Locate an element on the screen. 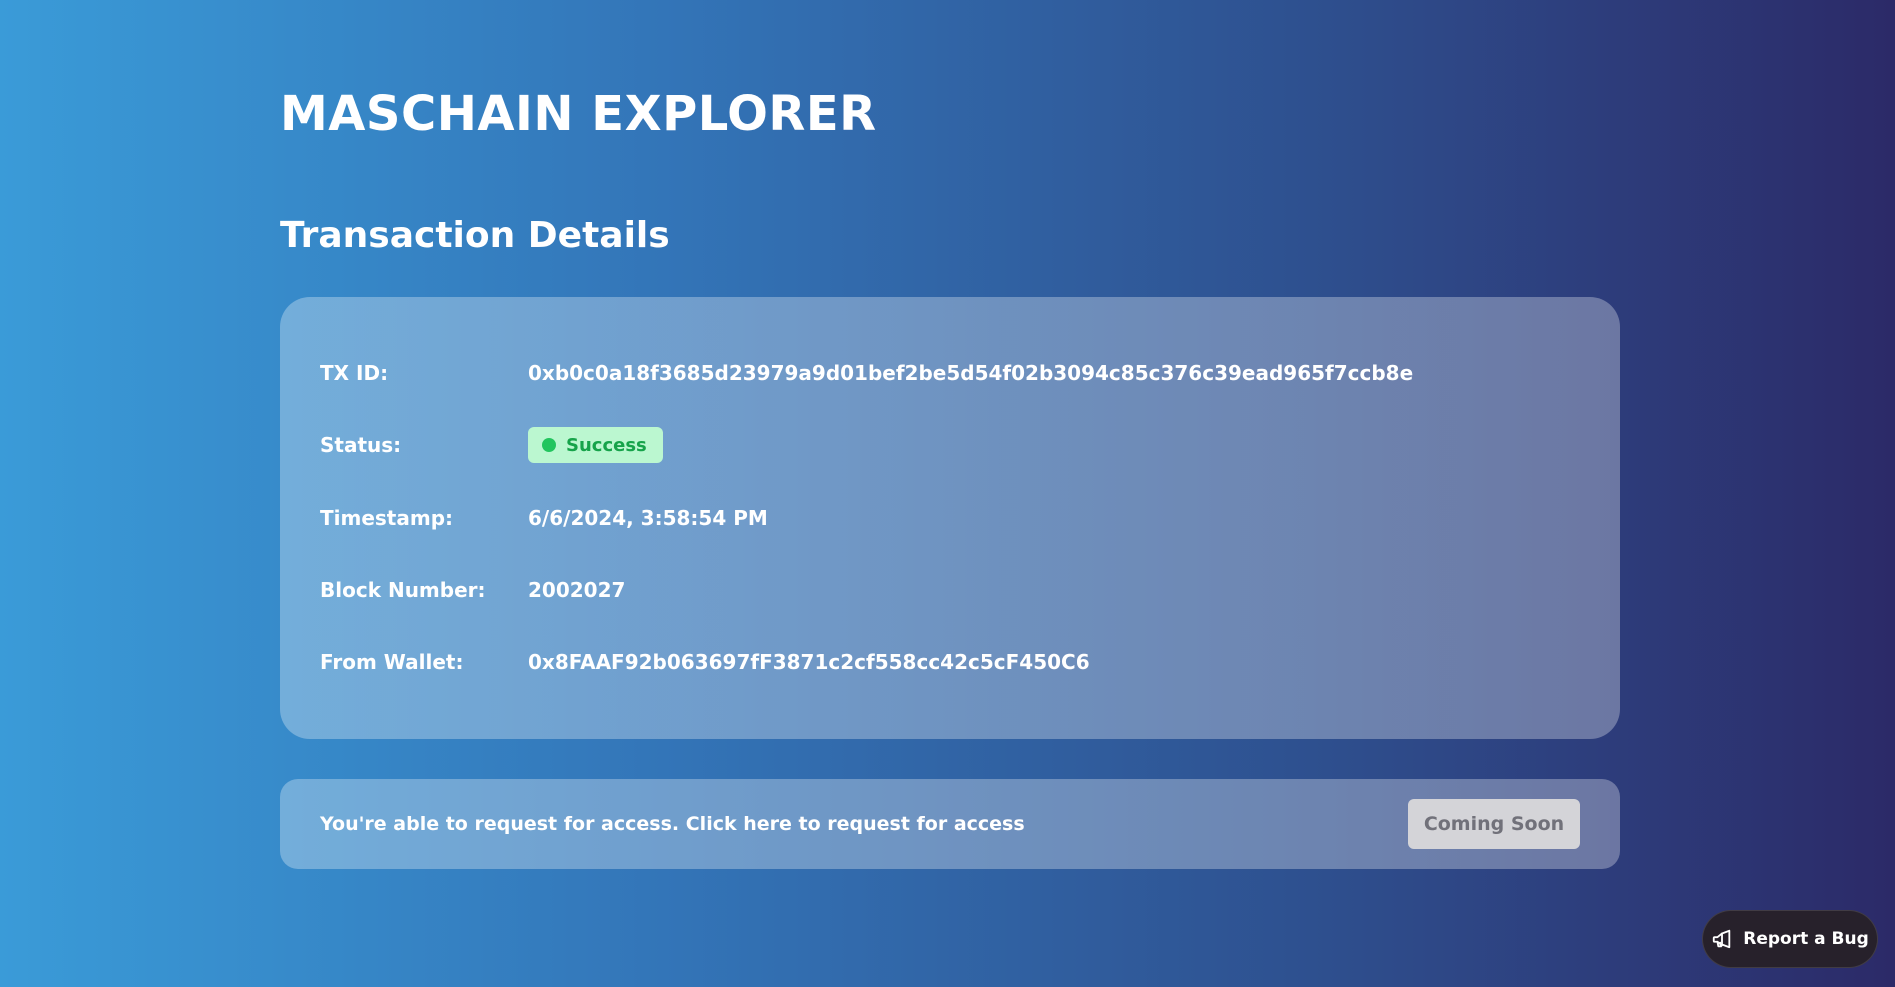  megaphone-icon is located at coordinates (1722, 939).